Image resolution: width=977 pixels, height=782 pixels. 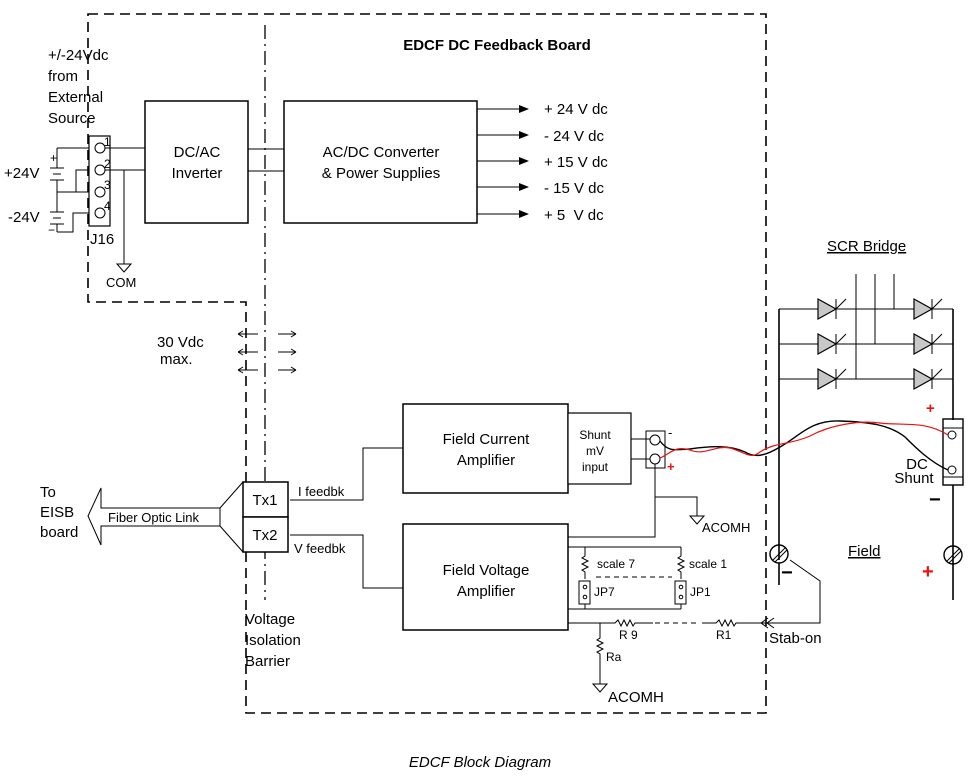 I want to click on svg-text: External, so click(x=75, y=97).